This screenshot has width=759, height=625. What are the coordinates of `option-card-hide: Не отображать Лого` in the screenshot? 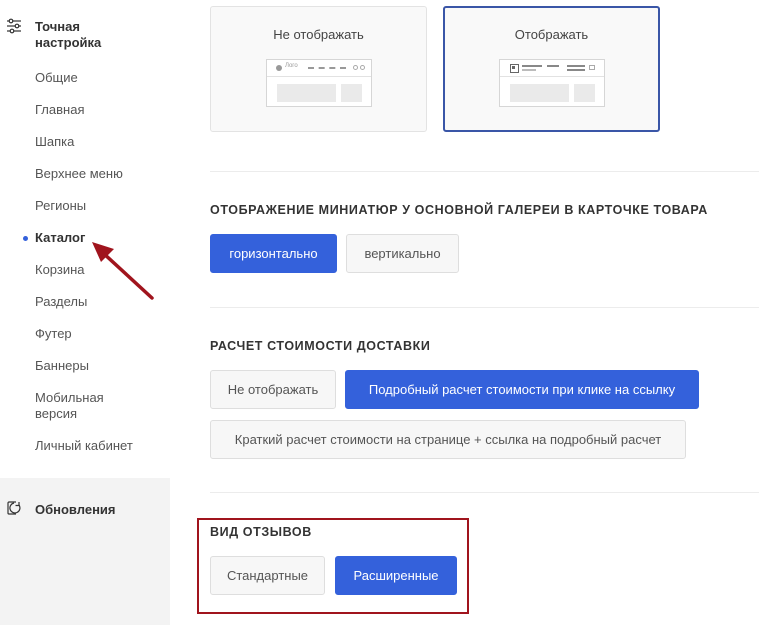 It's located at (318, 69).